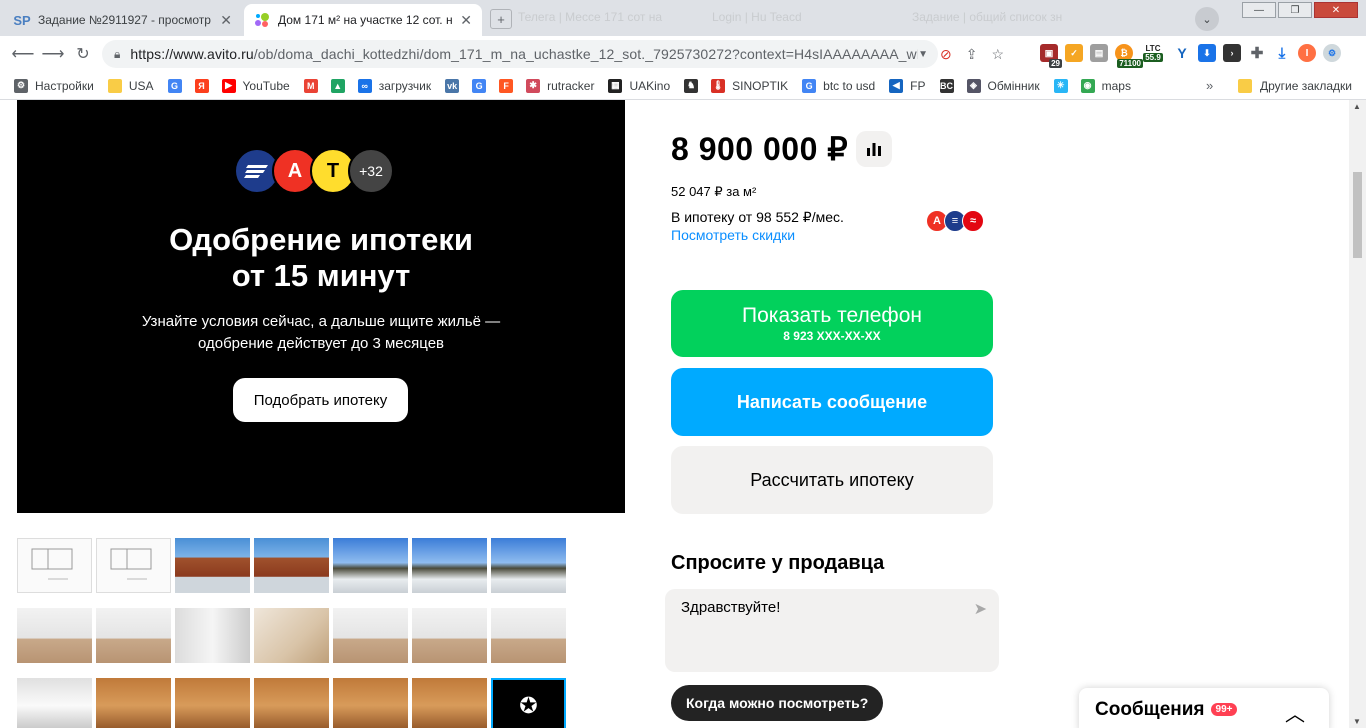 This screenshot has height=728, width=1366. What do you see at coordinates (838, 85) in the screenshot?
I see `bookmark-item: Gbtc to usd` at bounding box center [838, 85].